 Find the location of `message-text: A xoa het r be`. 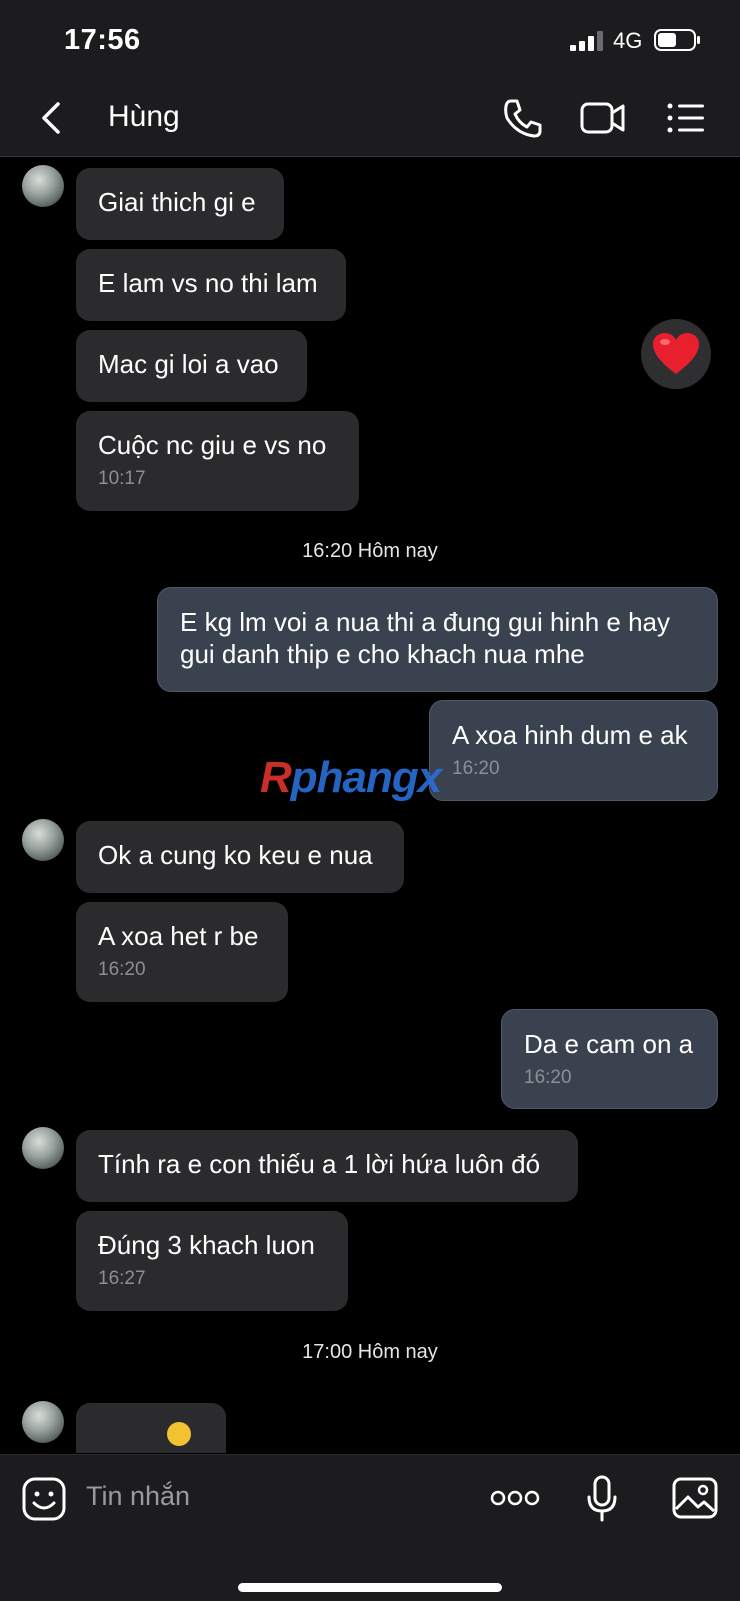

message-text: A xoa het r be is located at coordinates (178, 936).